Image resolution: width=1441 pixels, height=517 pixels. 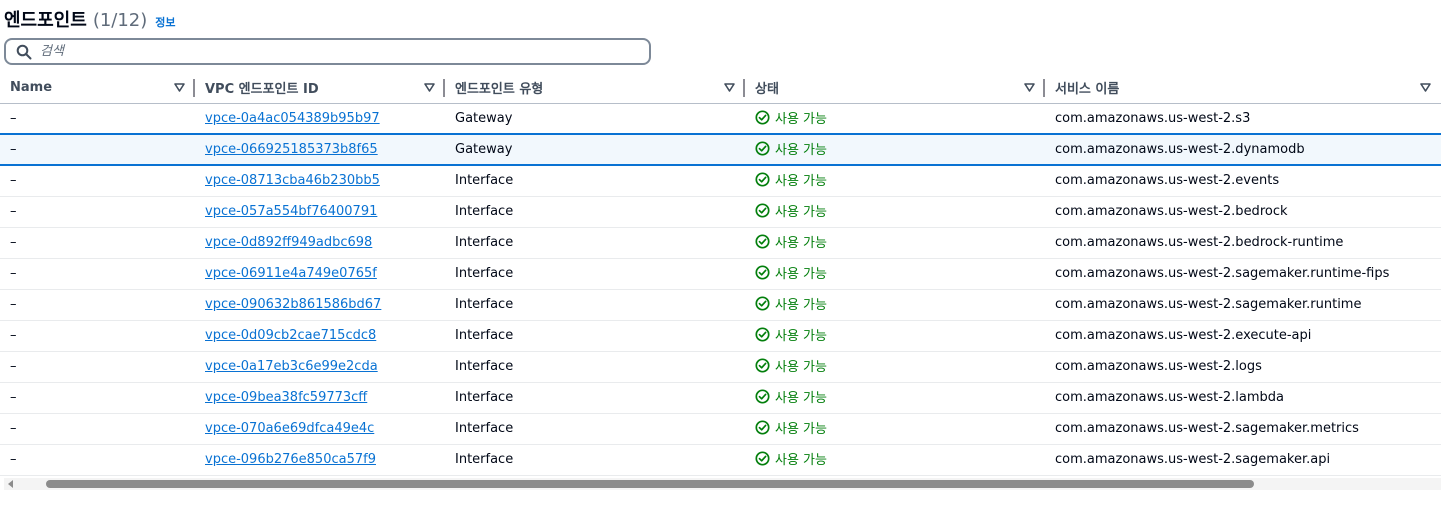 What do you see at coordinates (24, 52) in the screenshot?
I see `search-icon` at bounding box center [24, 52].